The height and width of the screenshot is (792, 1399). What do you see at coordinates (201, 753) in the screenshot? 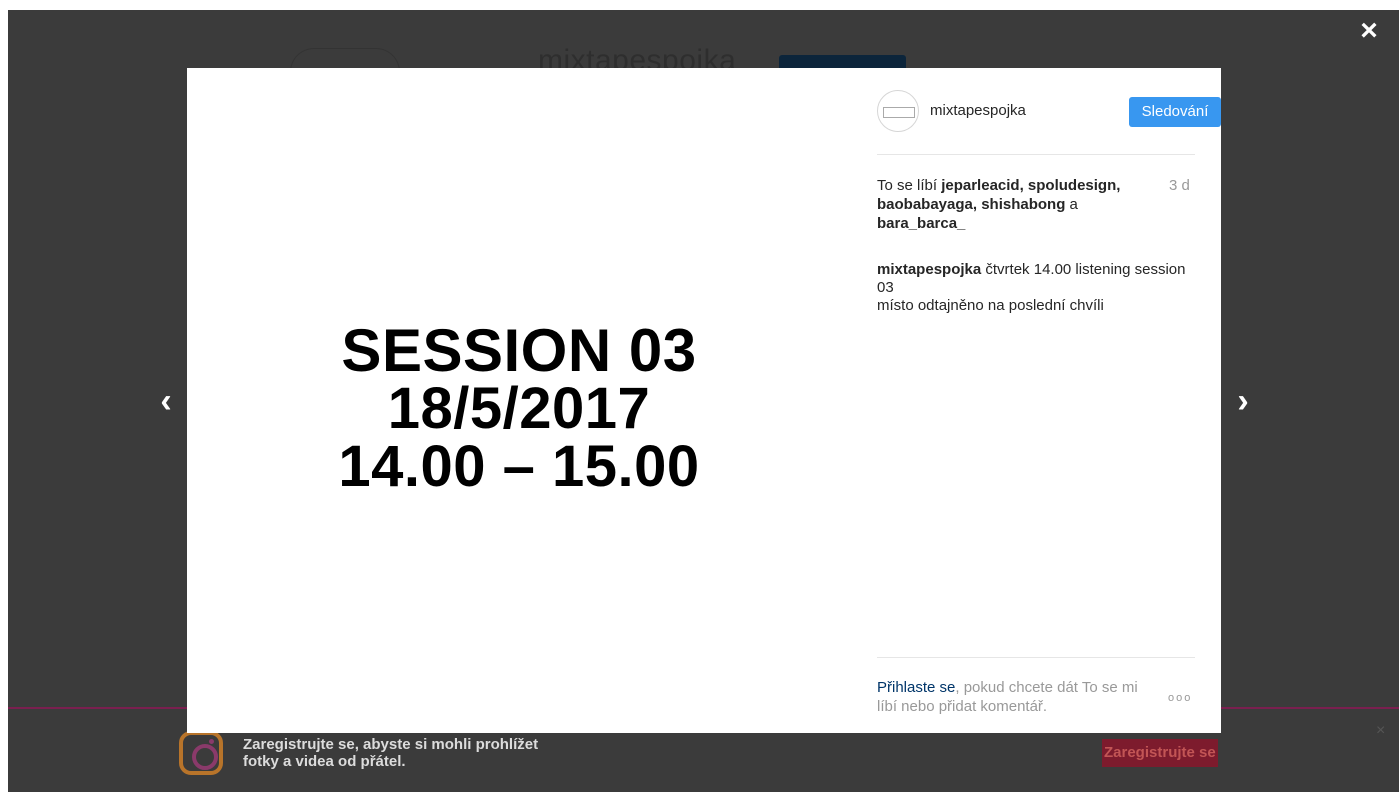
I see `instagram-logo-icon` at bounding box center [201, 753].